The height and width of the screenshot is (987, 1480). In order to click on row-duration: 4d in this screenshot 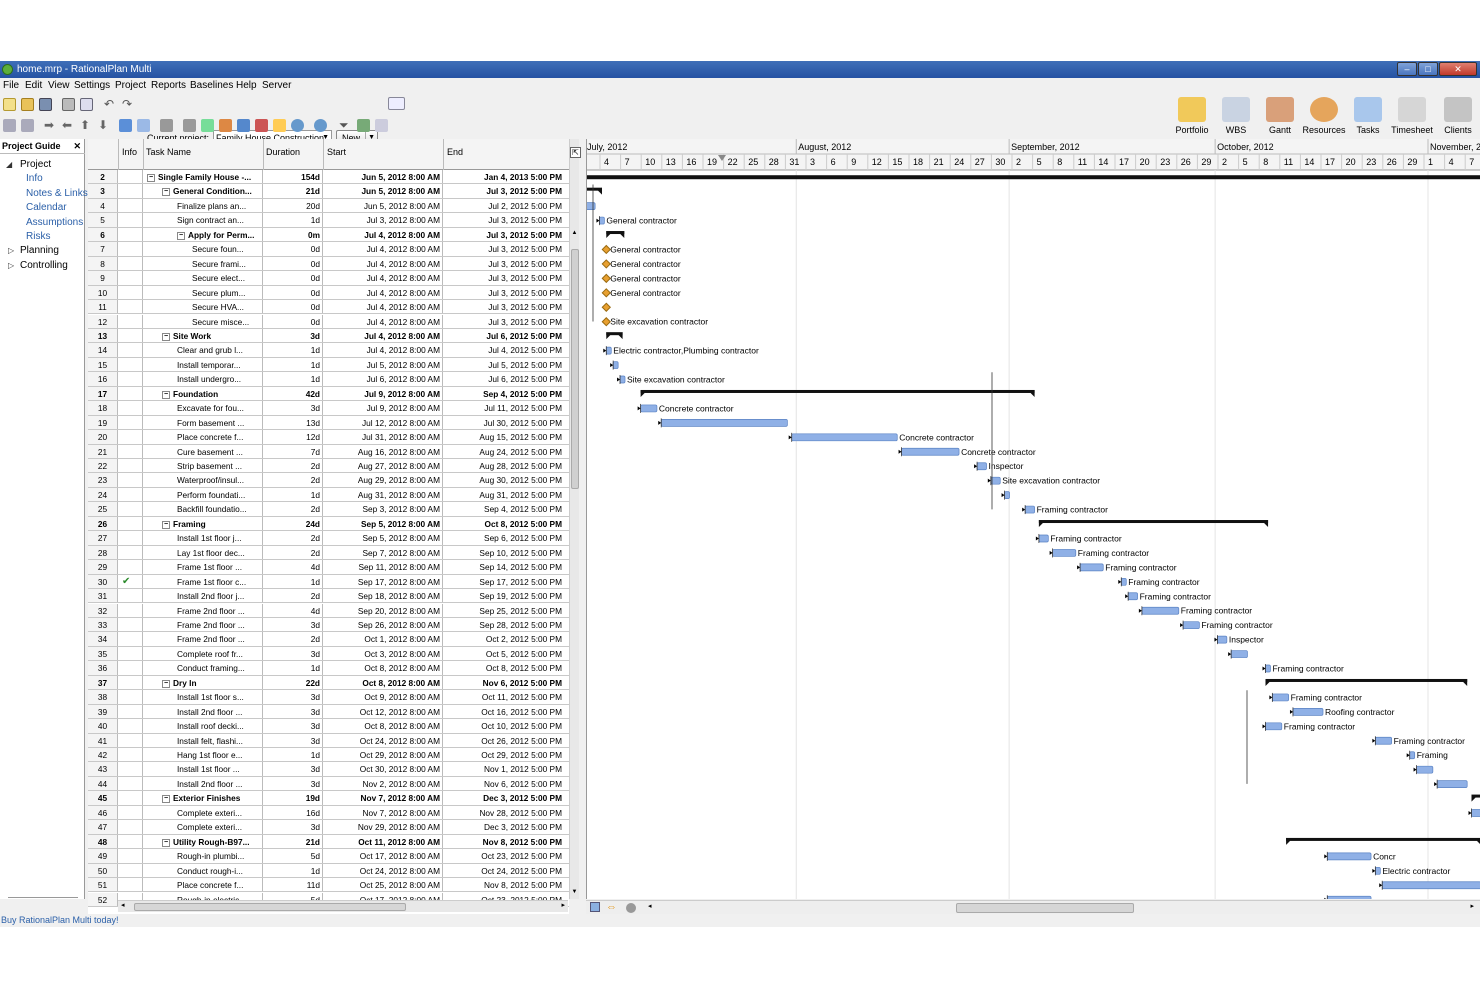, I will do `click(293, 567)`.